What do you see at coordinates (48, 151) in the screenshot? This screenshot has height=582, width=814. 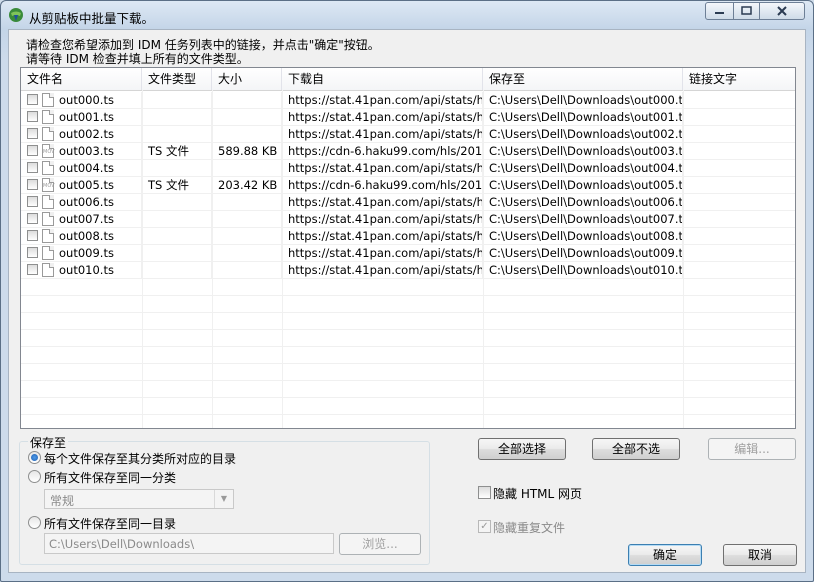 I see `video-file-icon: MOV` at bounding box center [48, 151].